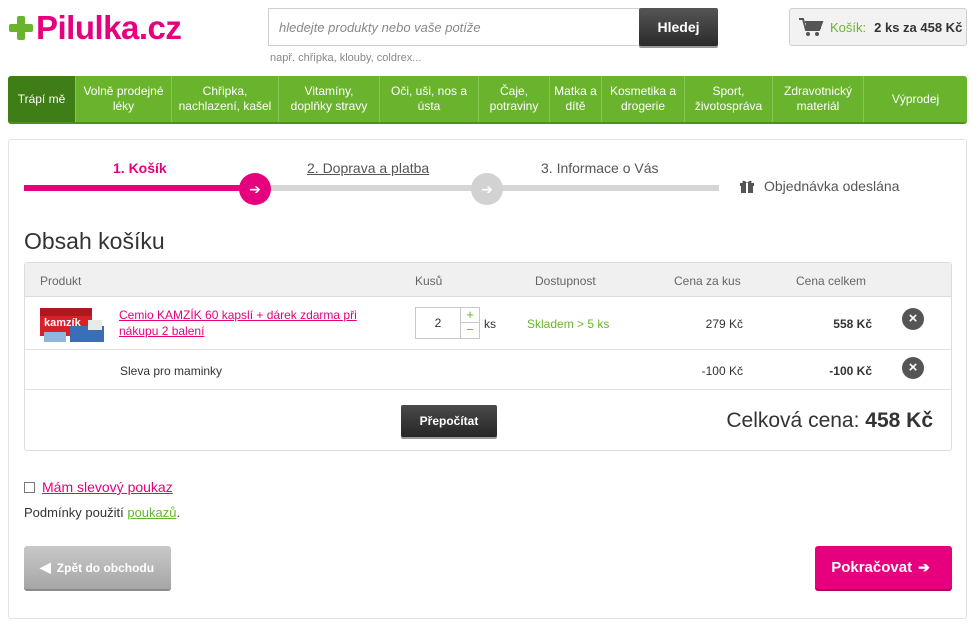 This screenshot has width=978, height=624. What do you see at coordinates (225, 99) in the screenshot?
I see `nav-item-chripka: Chřipka, nachlazení, kašel` at bounding box center [225, 99].